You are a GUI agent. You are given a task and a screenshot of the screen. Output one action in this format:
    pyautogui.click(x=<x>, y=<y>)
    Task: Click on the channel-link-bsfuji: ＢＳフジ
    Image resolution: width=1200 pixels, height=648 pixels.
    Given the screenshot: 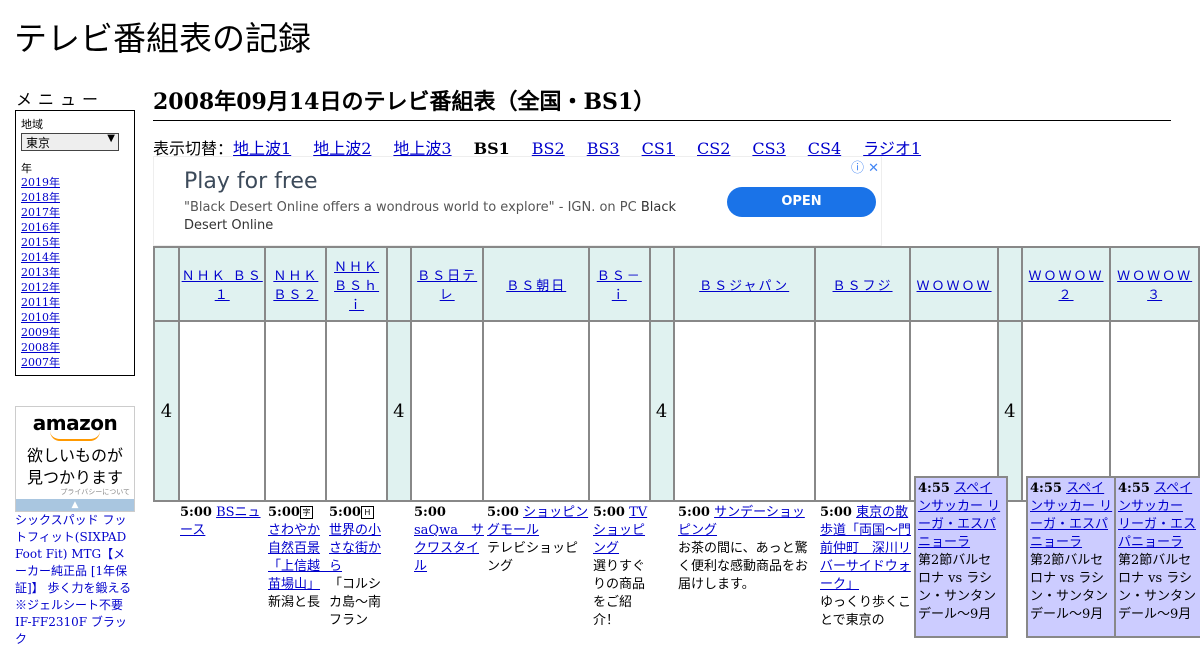 What is the action you would take?
    pyautogui.click(x=863, y=286)
    